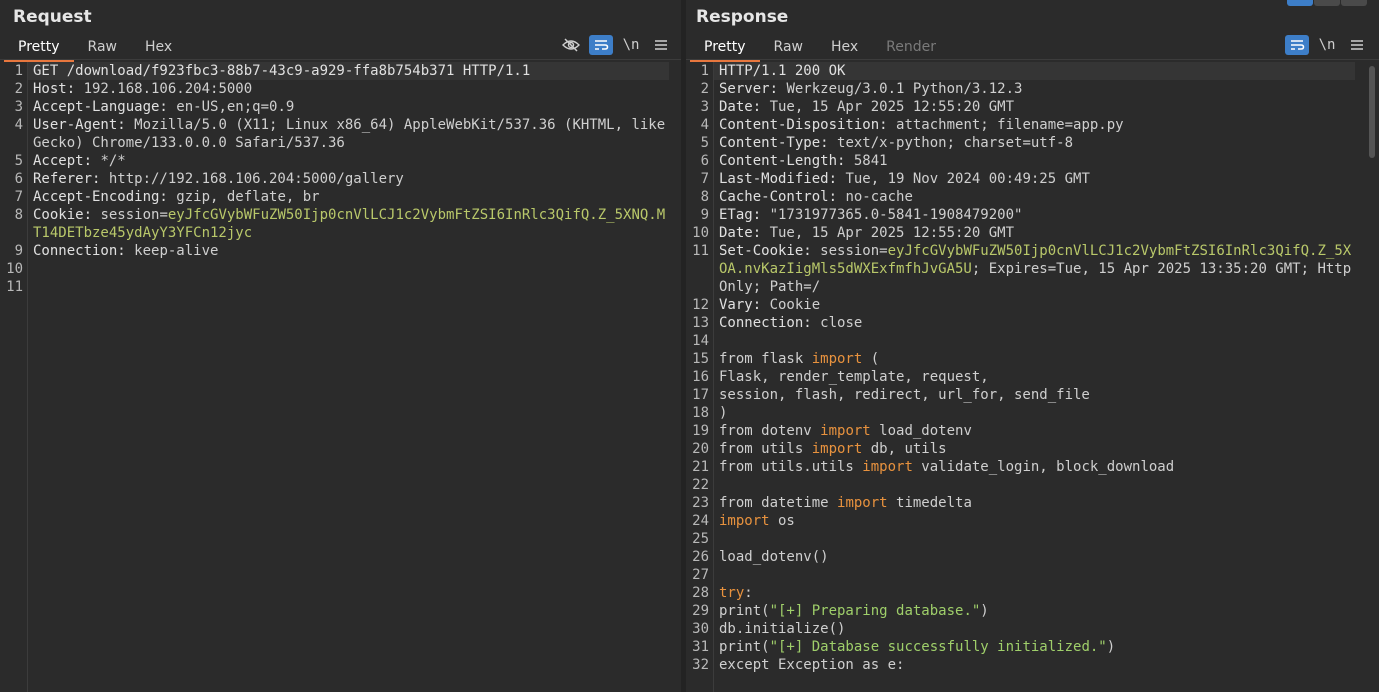  I want to click on response-tab-hex: Hex, so click(844, 48).